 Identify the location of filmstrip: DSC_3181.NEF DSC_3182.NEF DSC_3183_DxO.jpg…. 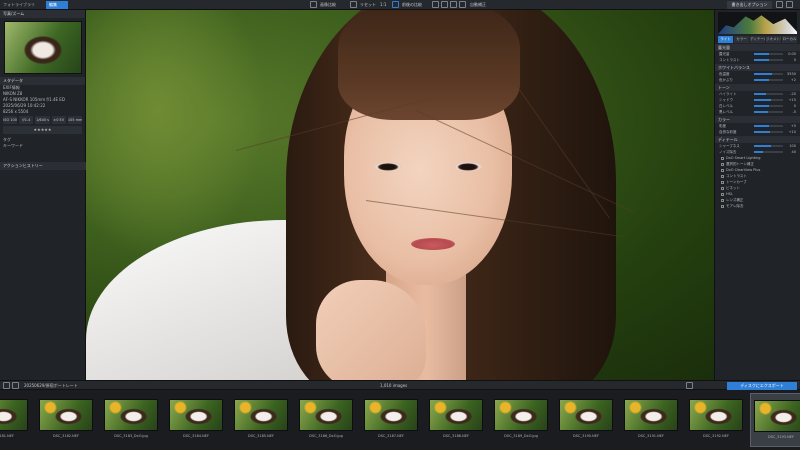
(400, 420).